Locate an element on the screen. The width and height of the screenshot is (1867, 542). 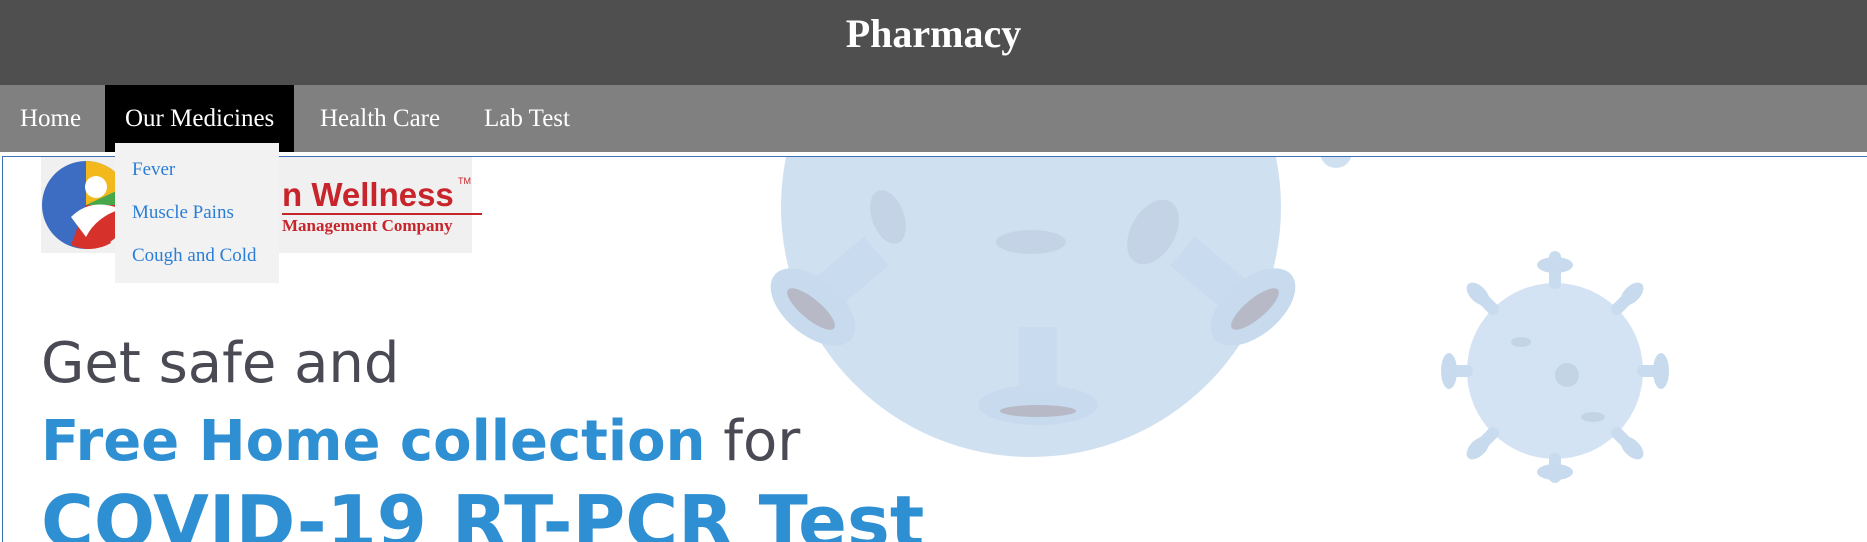
headline-line-3: COVID-19 RT-PCR Test is located at coordinates (483, 511).